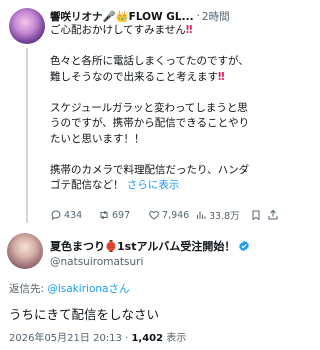 The width and height of the screenshot is (320, 350). I want to click on thread-connector-line, so click(27, 135).